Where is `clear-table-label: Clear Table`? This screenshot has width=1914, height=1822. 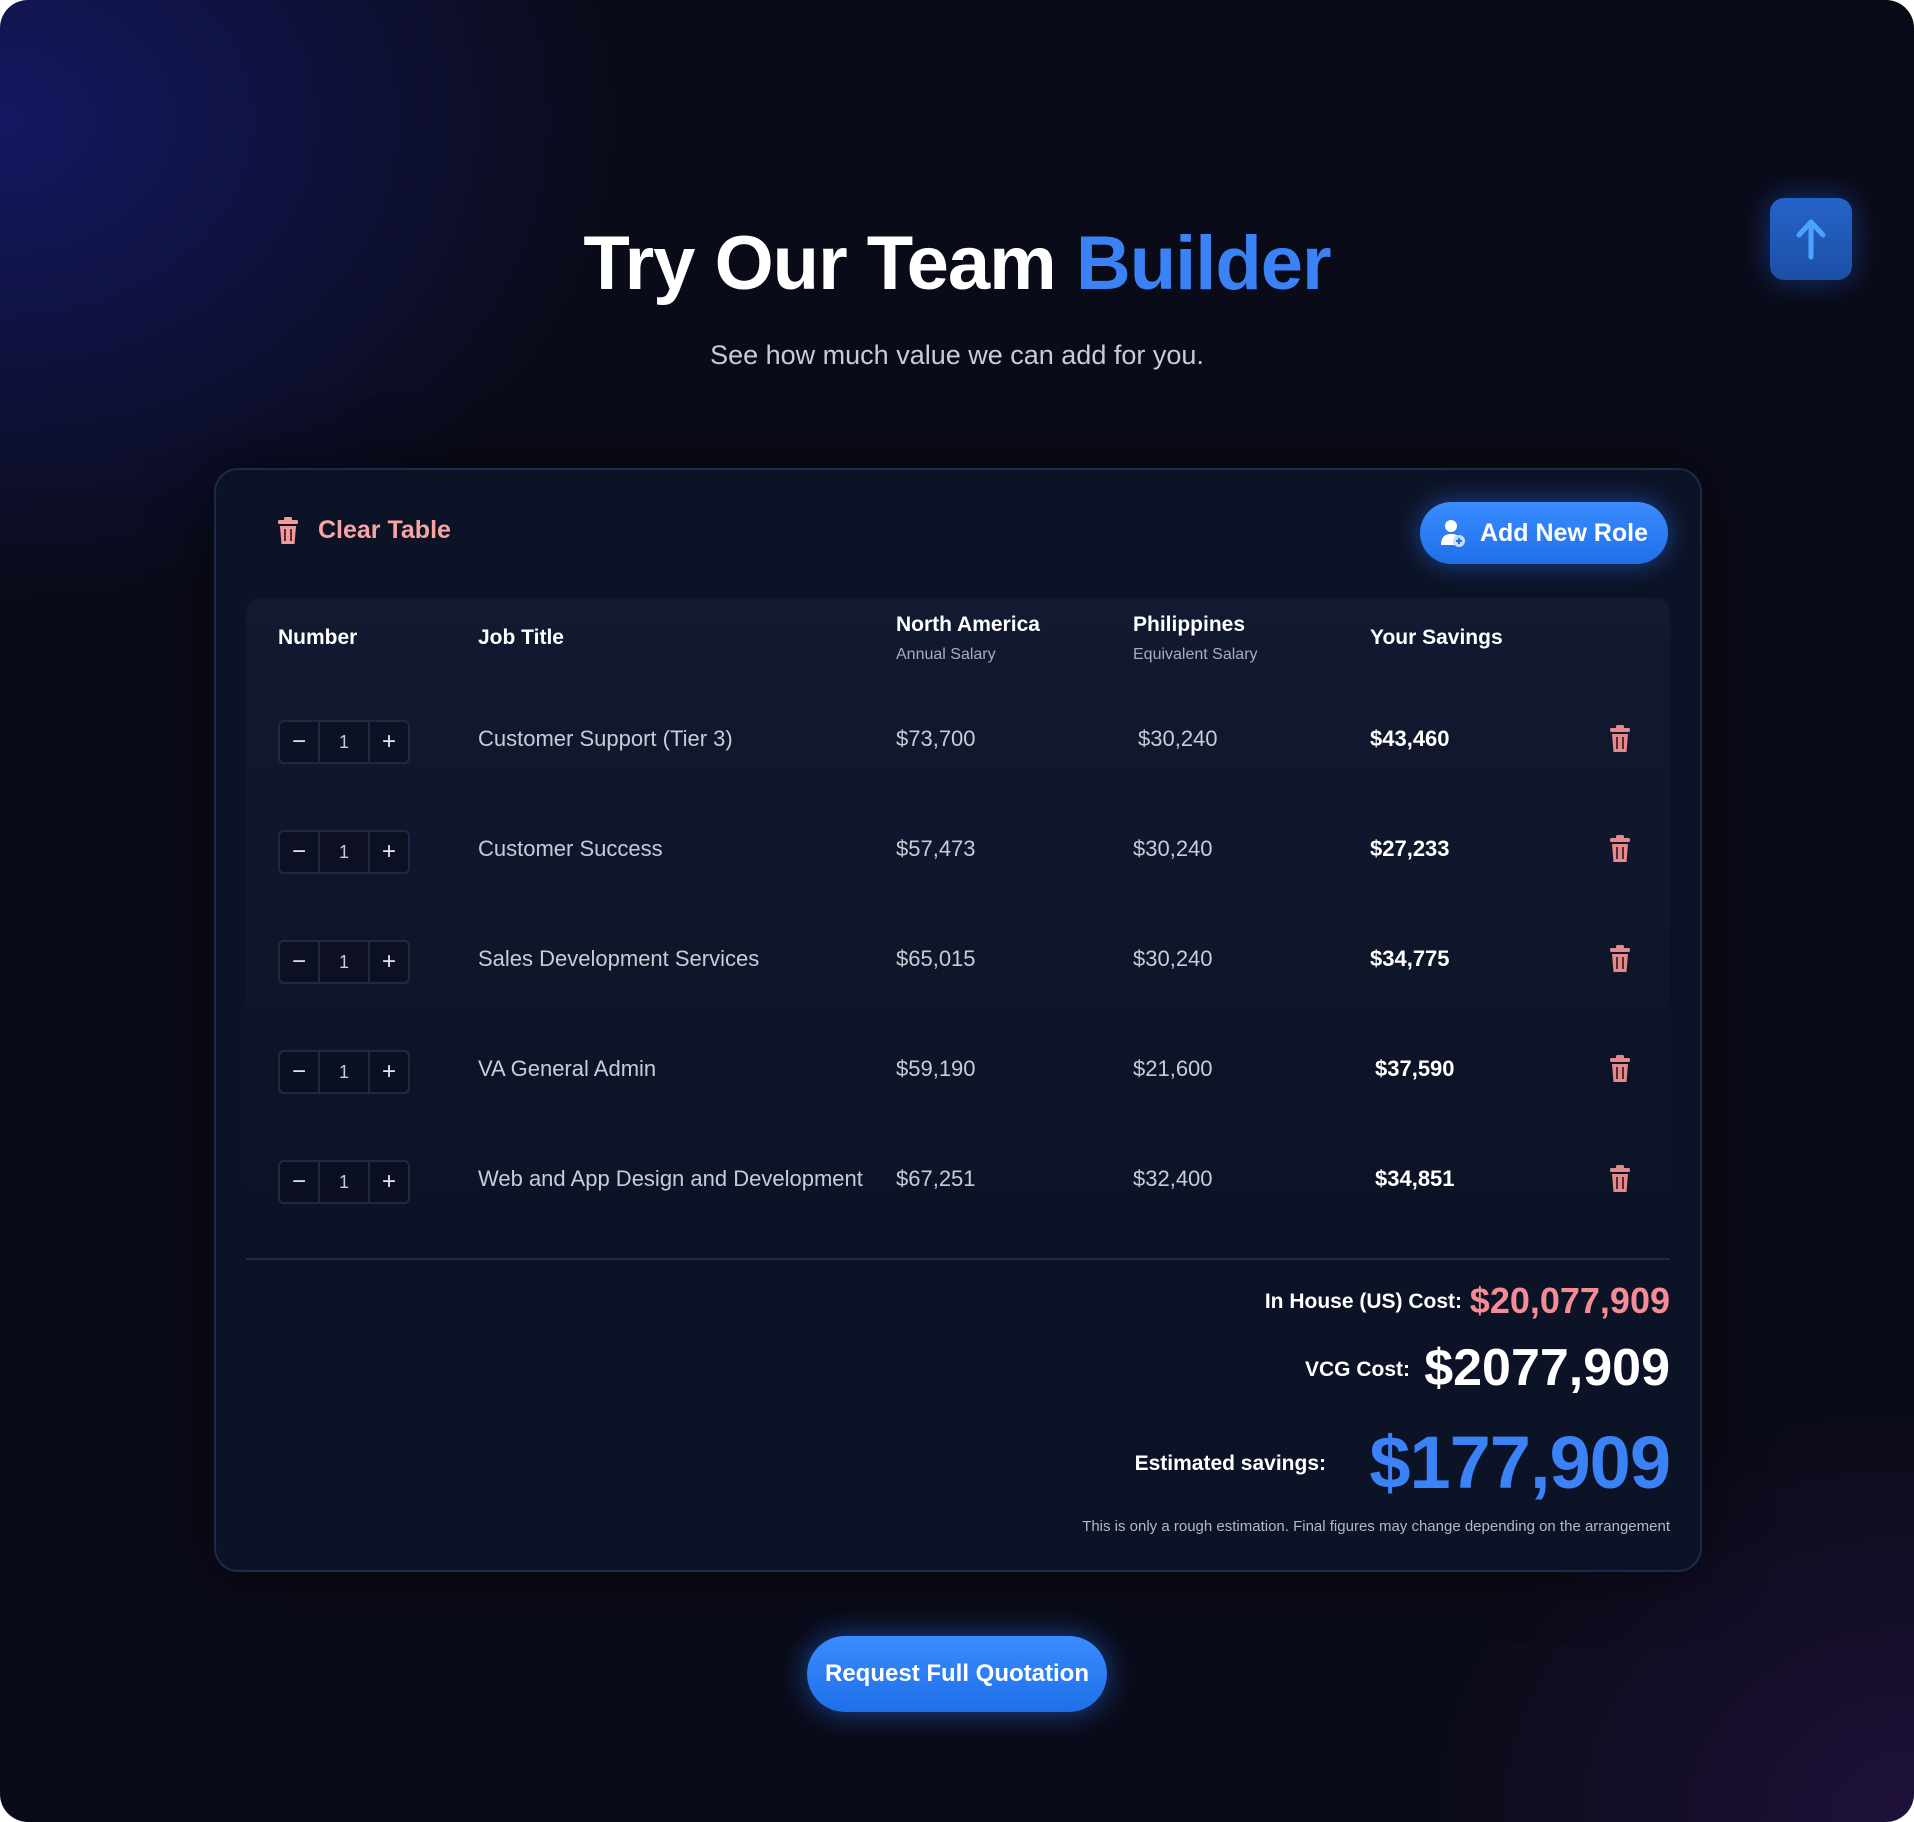 clear-table-label: Clear Table is located at coordinates (384, 530).